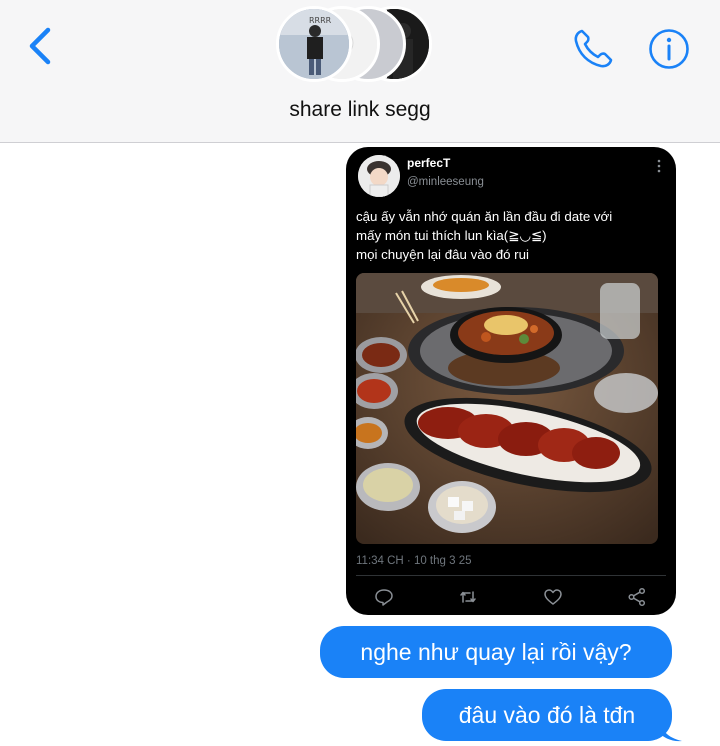 This screenshot has width=720, height=746. I want to click on divider, so click(511, 575).